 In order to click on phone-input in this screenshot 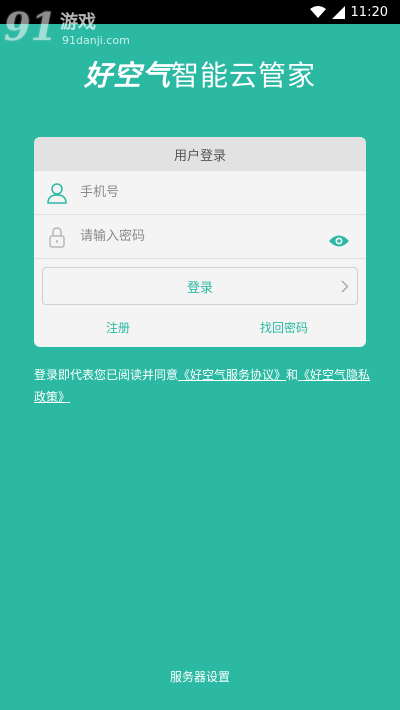, I will do `click(223, 192)`.